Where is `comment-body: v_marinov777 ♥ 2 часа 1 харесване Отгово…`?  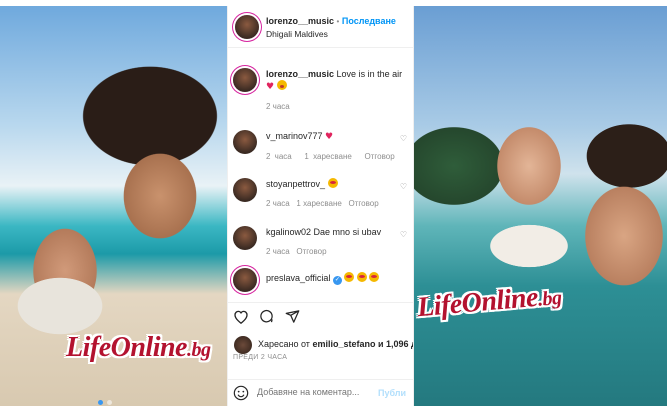
comment-body: v_marinov777 ♥ 2 часа 1 харесване Отгово… is located at coordinates (336, 146).